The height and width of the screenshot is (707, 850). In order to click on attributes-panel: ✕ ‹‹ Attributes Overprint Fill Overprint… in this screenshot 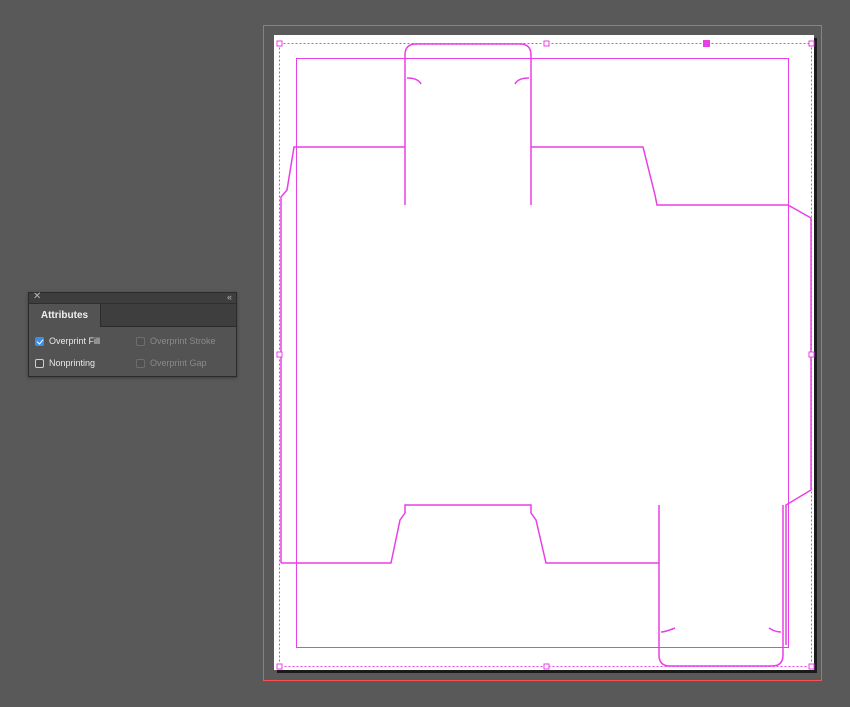, I will do `click(132, 334)`.